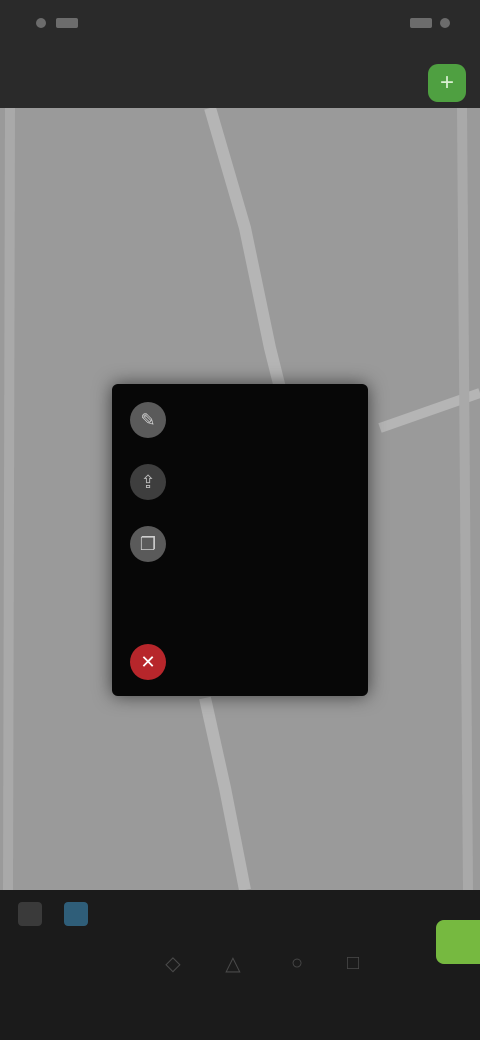 Image resolution: width=480 pixels, height=1040 pixels. I want to click on tool-d-icon: □, so click(353, 963).